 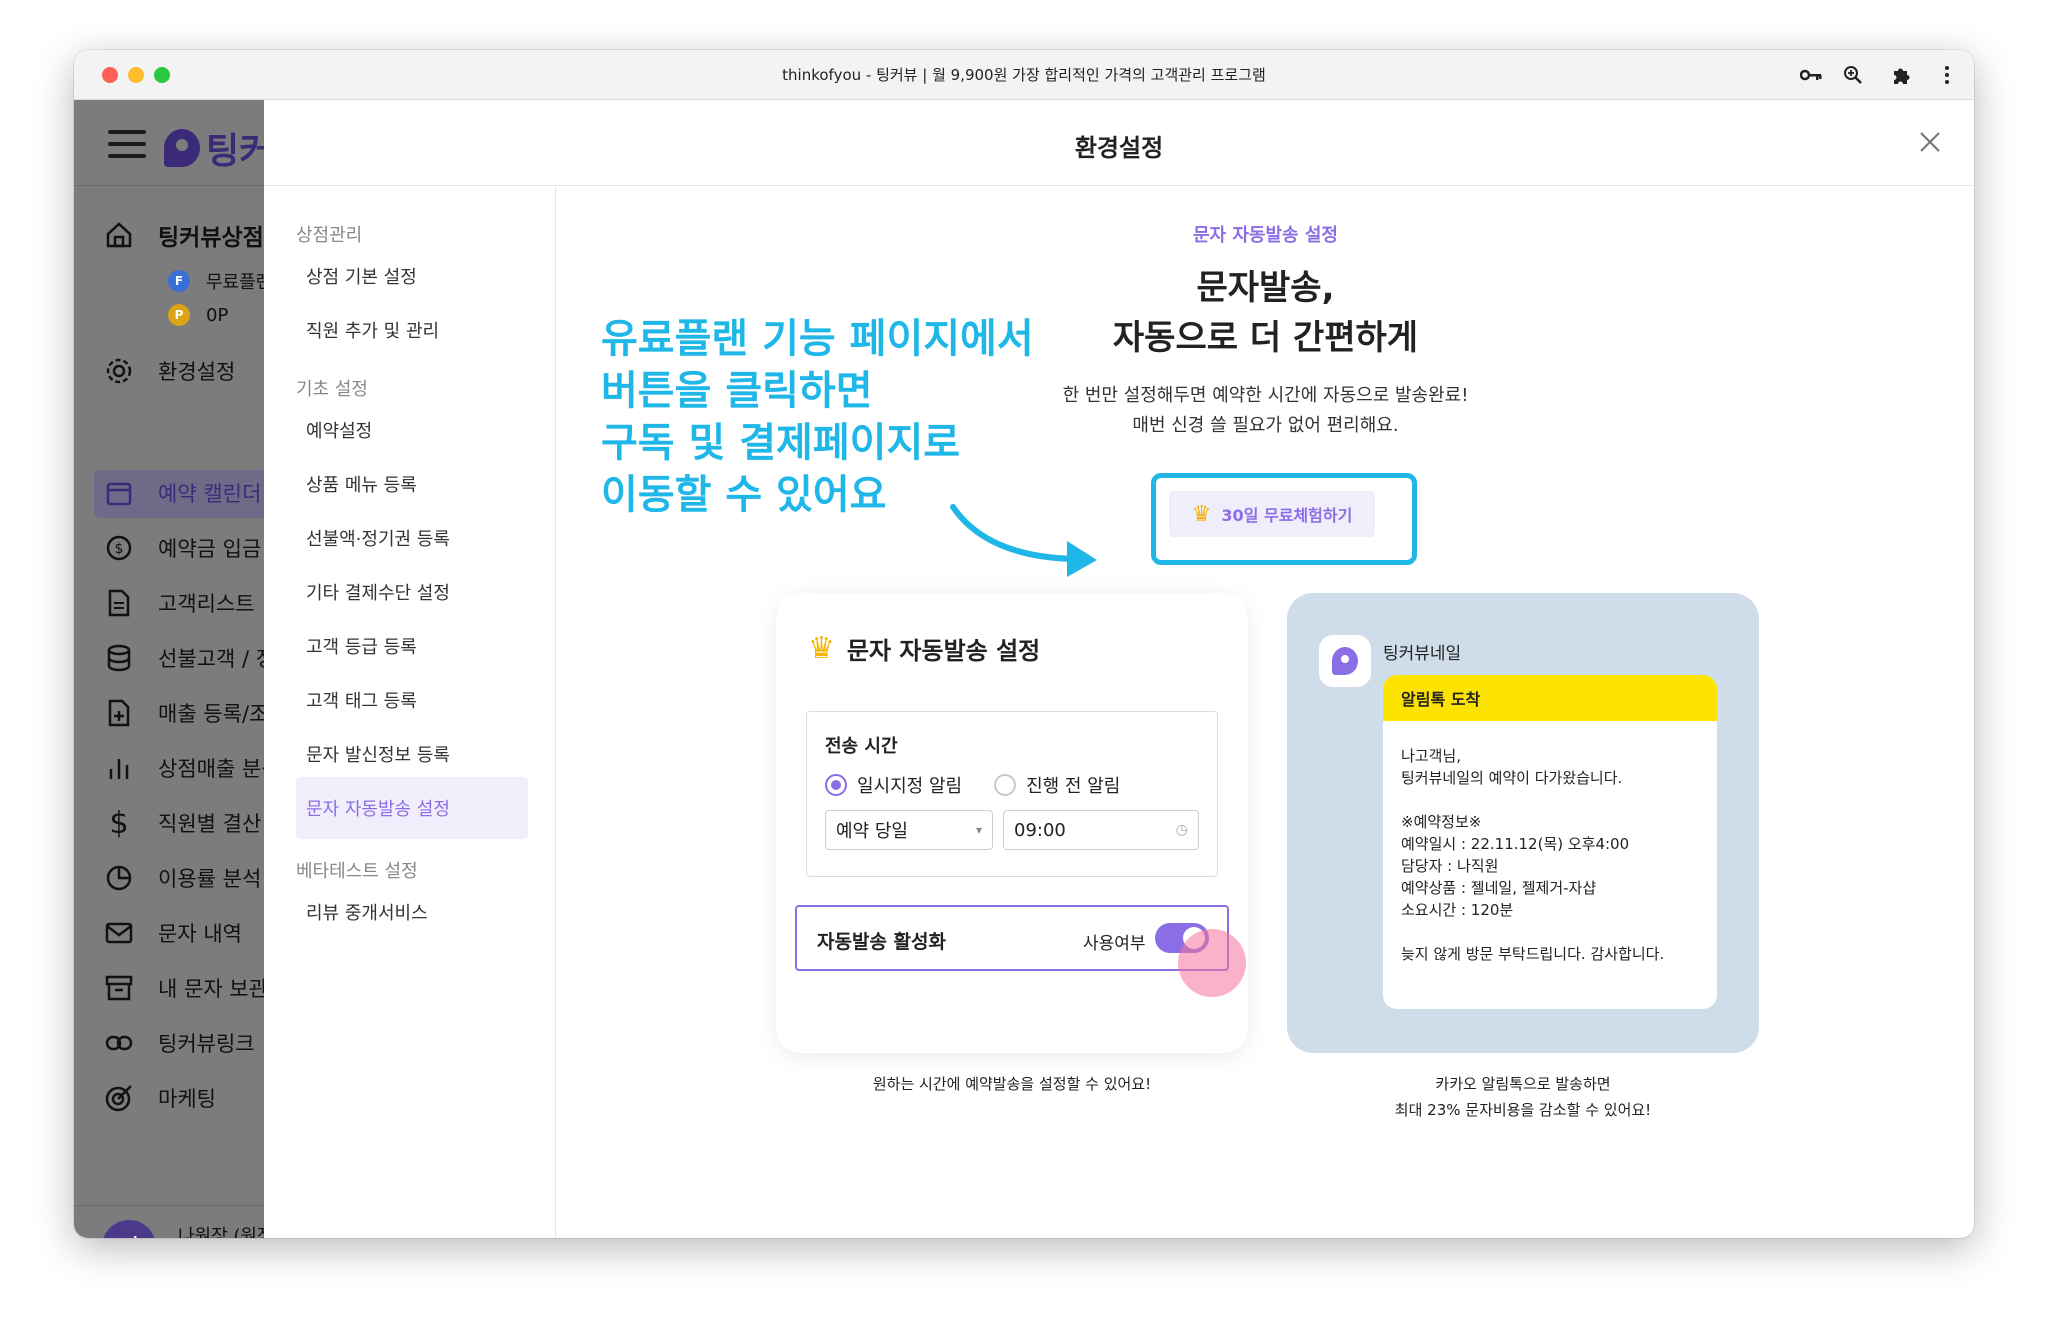 What do you see at coordinates (910, 786) in the screenshot?
I see `radio-scheduled-label: 일시지정 알림` at bounding box center [910, 786].